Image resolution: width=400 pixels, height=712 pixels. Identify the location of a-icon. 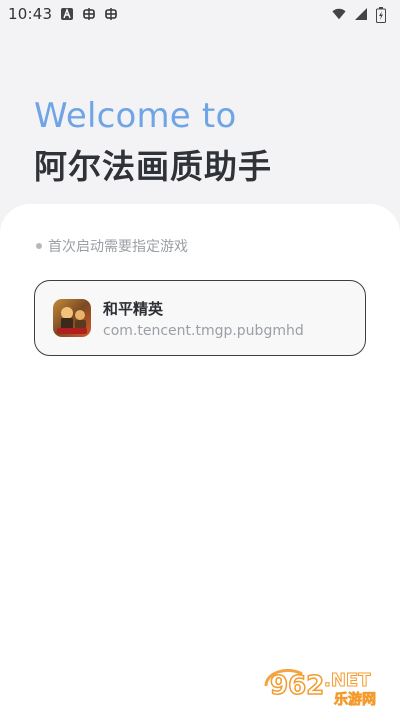
(67, 14).